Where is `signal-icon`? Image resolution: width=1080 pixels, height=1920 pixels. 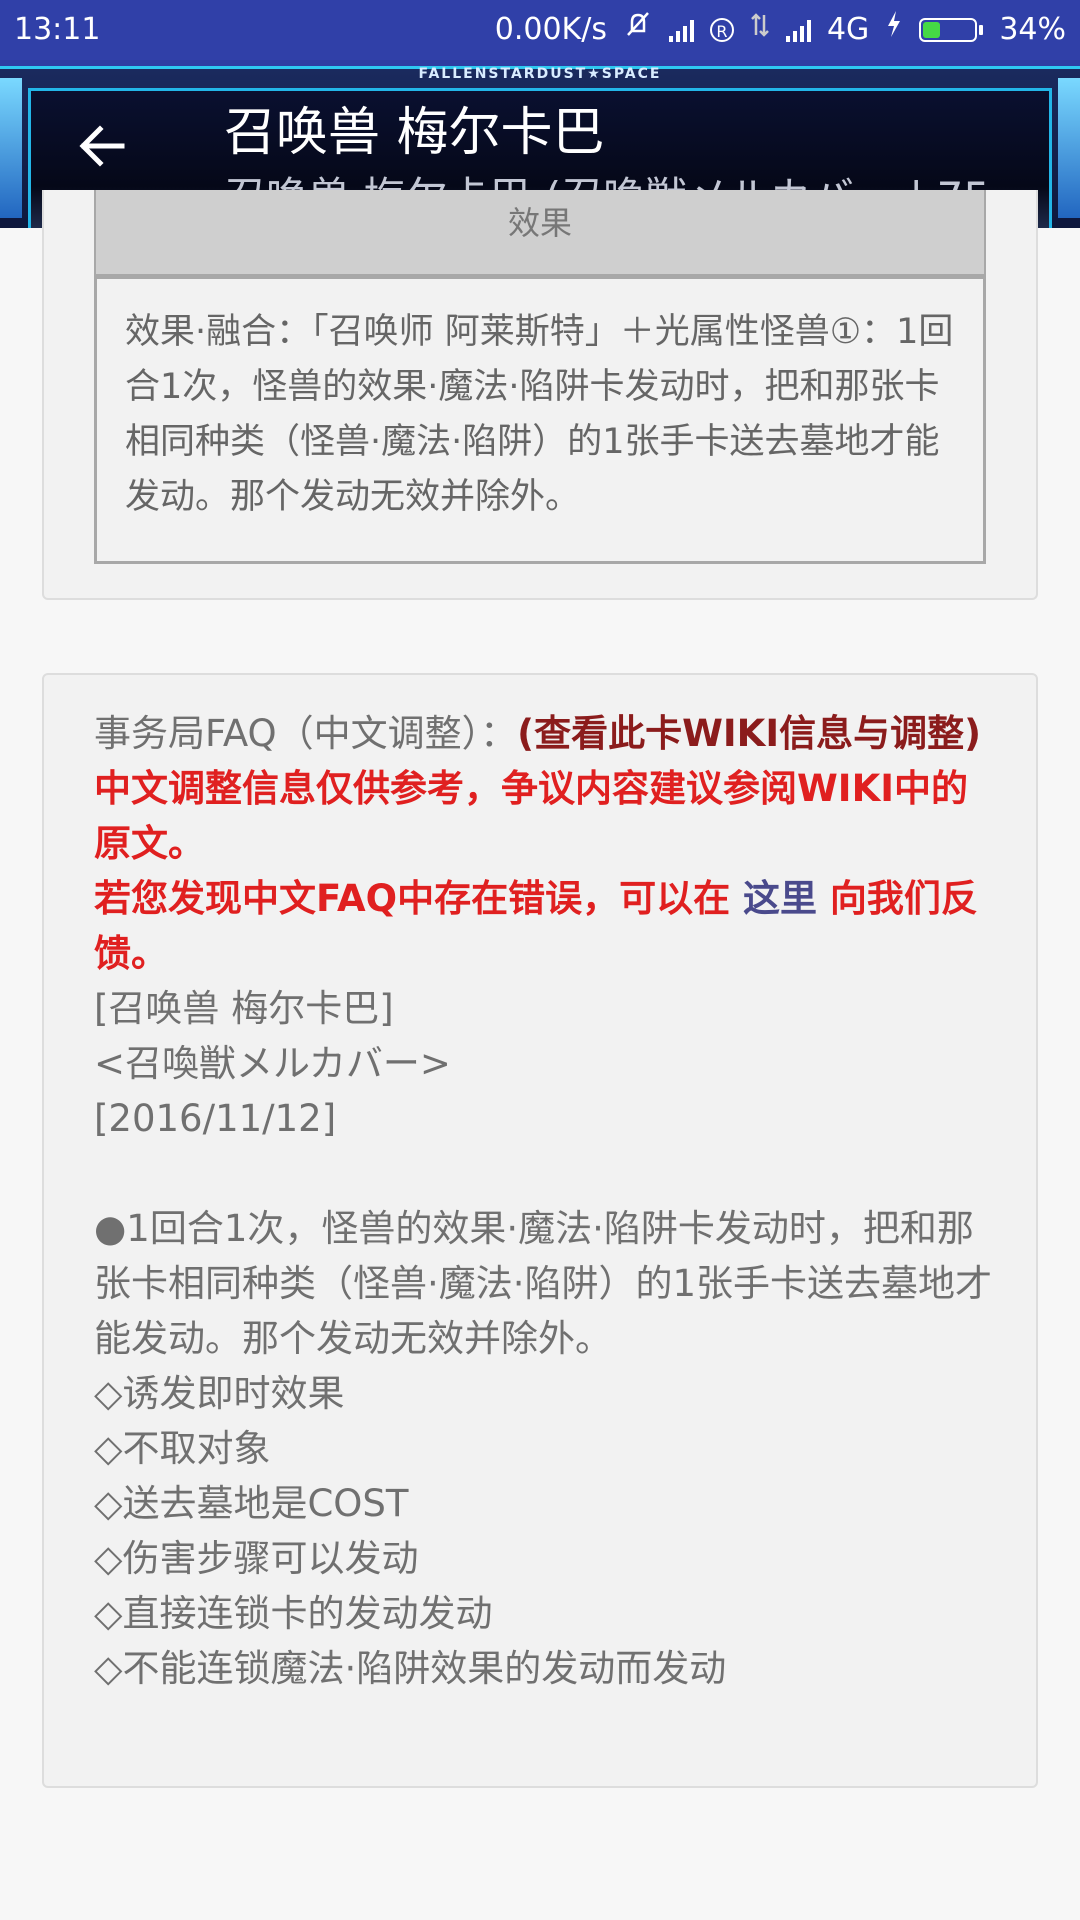
signal-icon is located at coordinates (681, 30).